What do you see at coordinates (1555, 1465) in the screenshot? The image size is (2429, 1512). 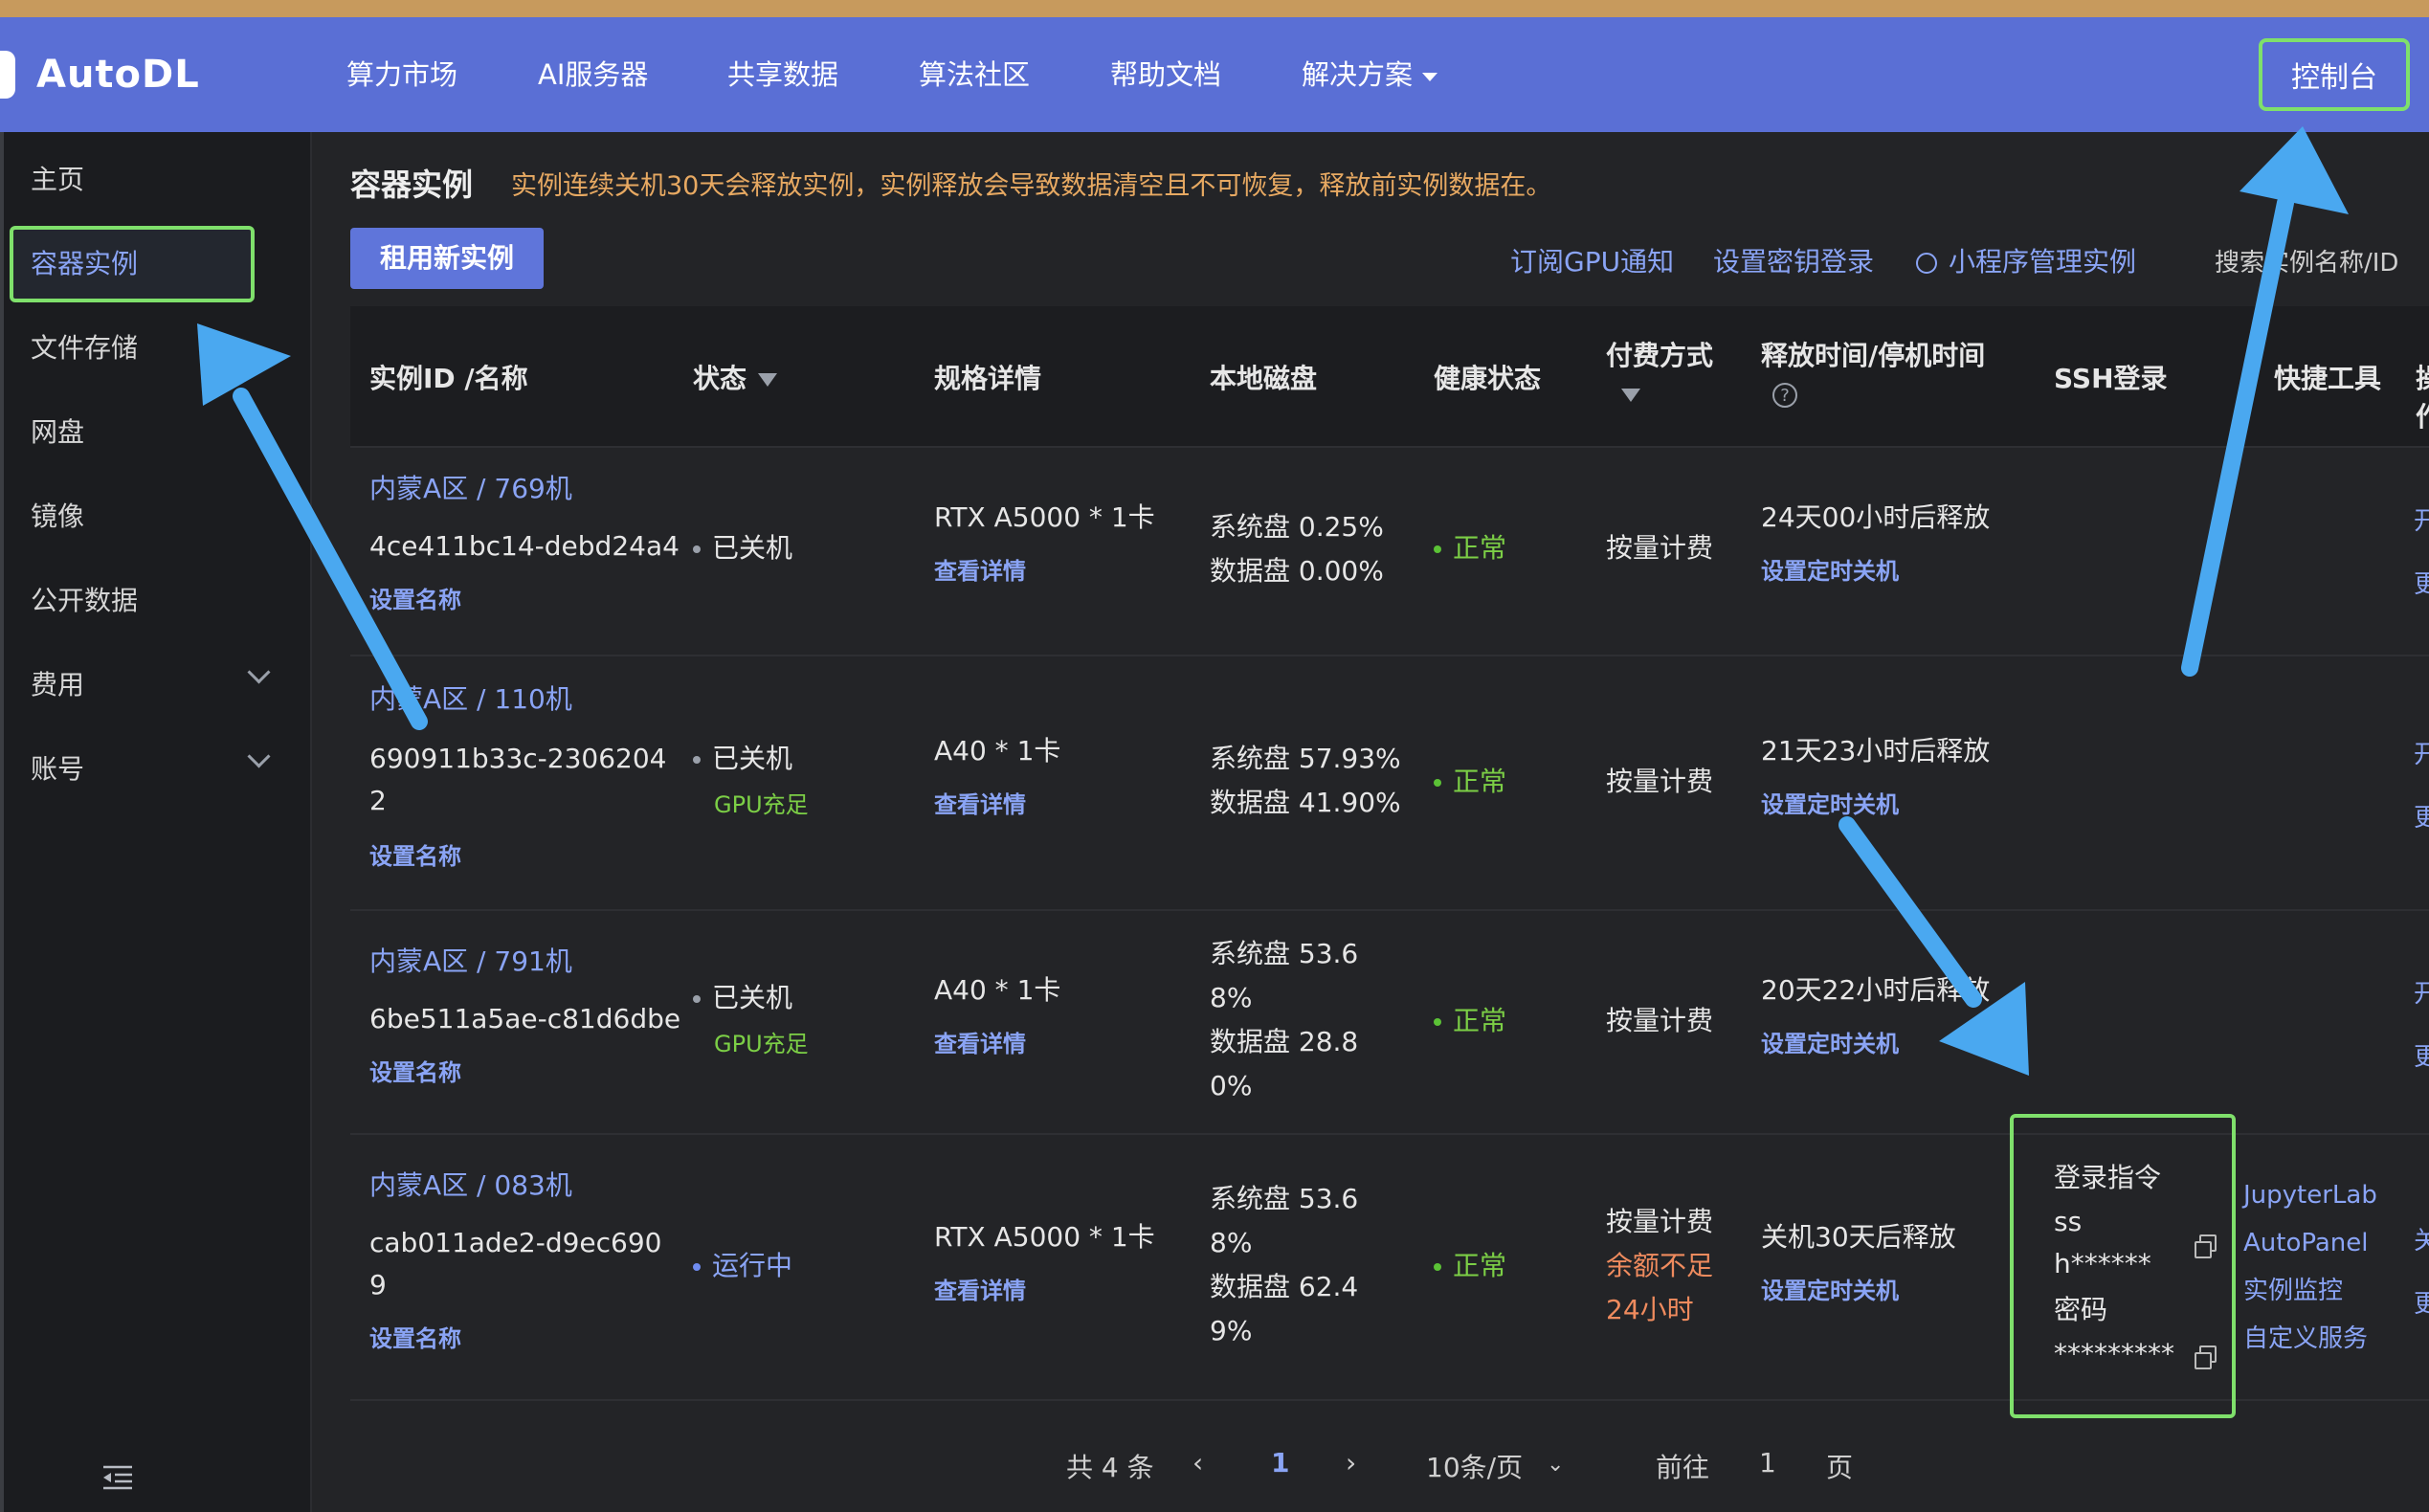 I see `chevron-down-icon: ⌄` at bounding box center [1555, 1465].